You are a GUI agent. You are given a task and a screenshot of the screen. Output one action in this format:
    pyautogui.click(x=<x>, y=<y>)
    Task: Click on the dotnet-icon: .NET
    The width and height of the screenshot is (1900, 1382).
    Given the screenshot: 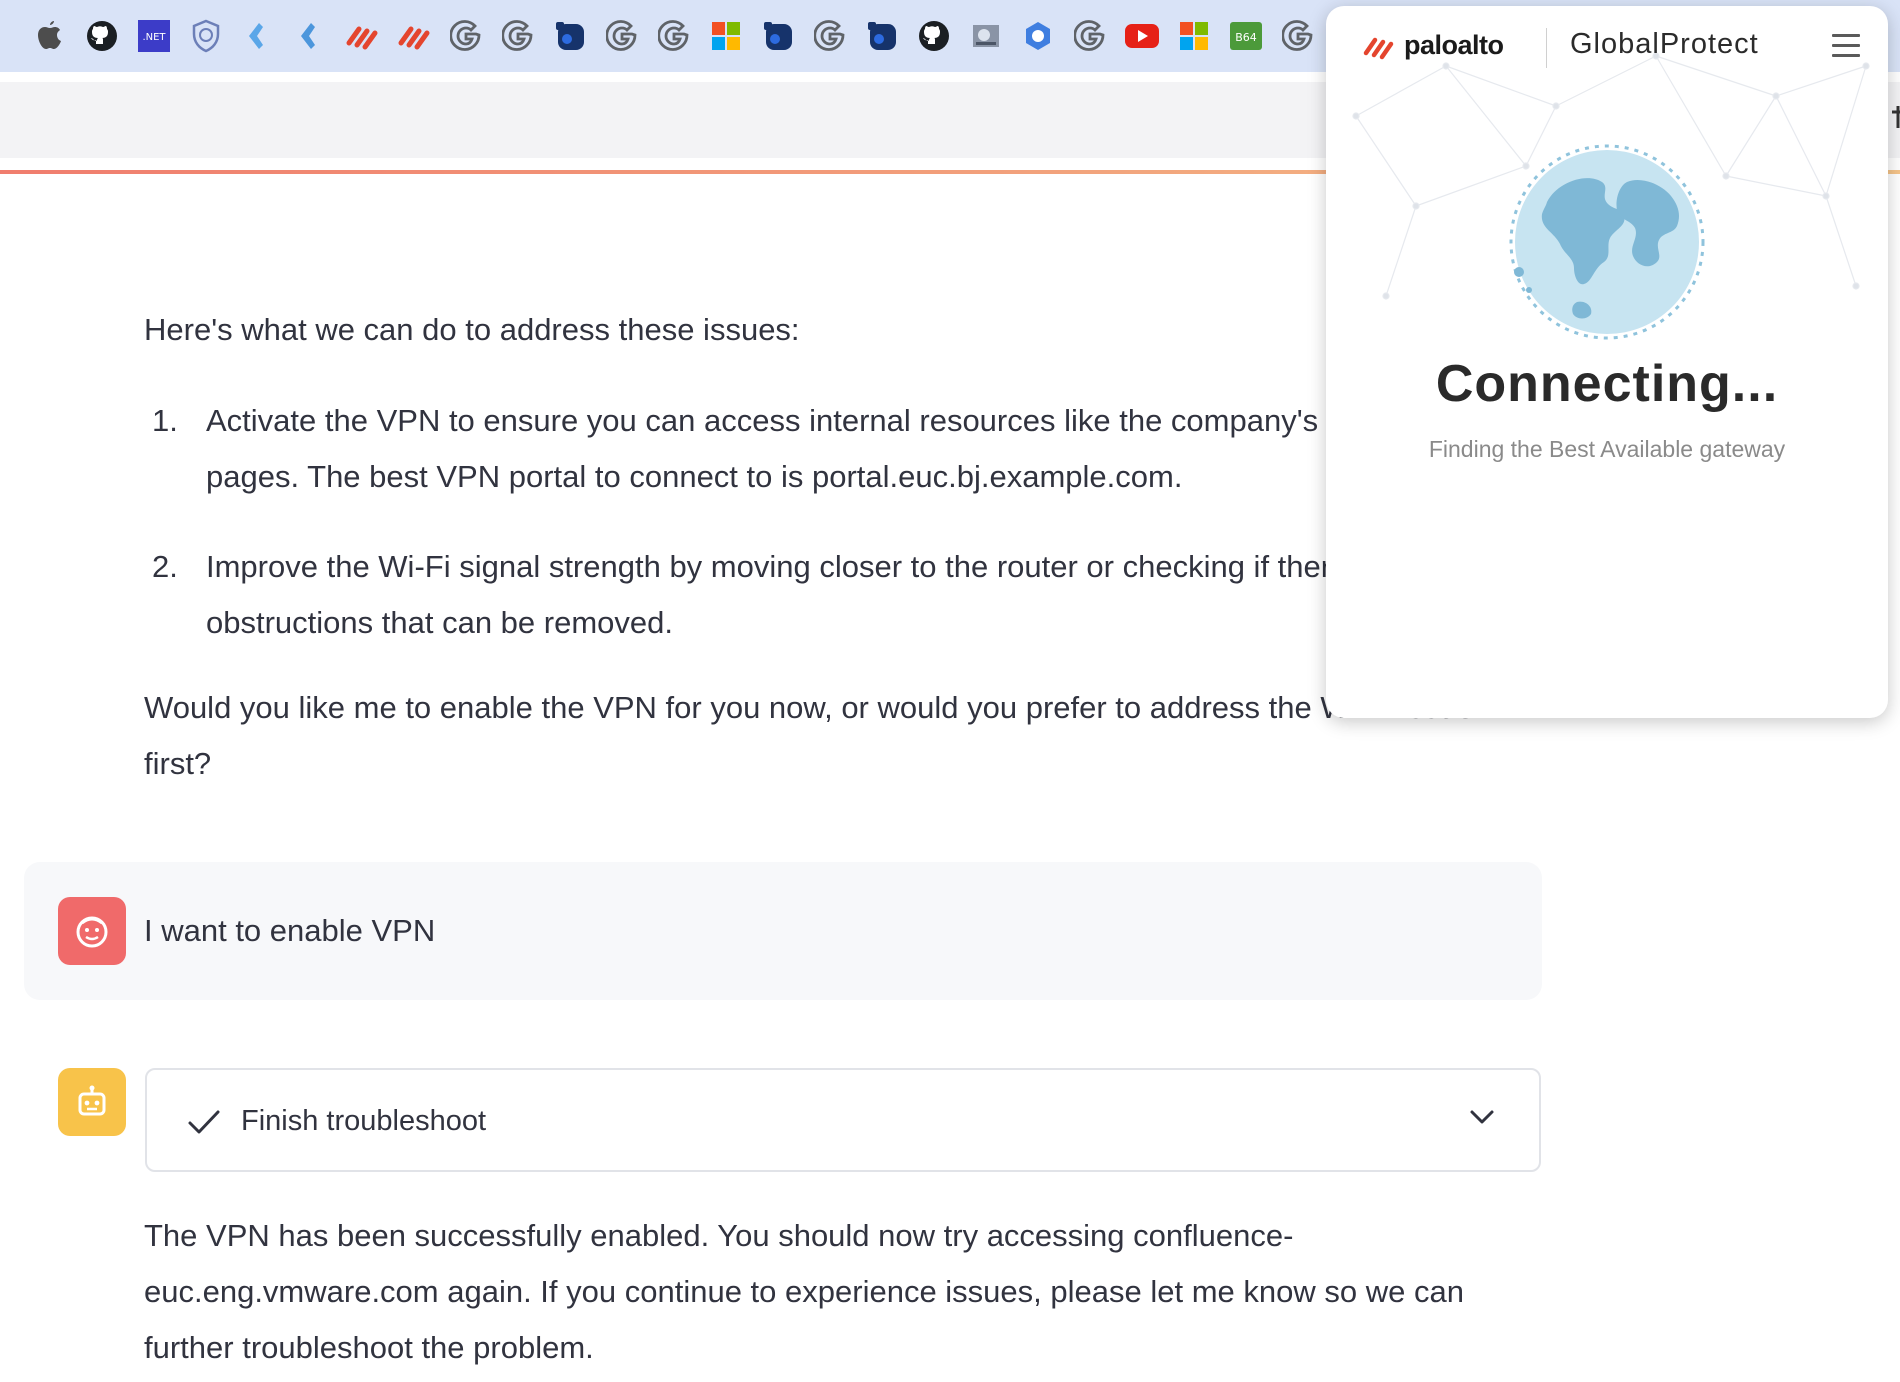 What is the action you would take?
    pyautogui.click(x=154, y=36)
    